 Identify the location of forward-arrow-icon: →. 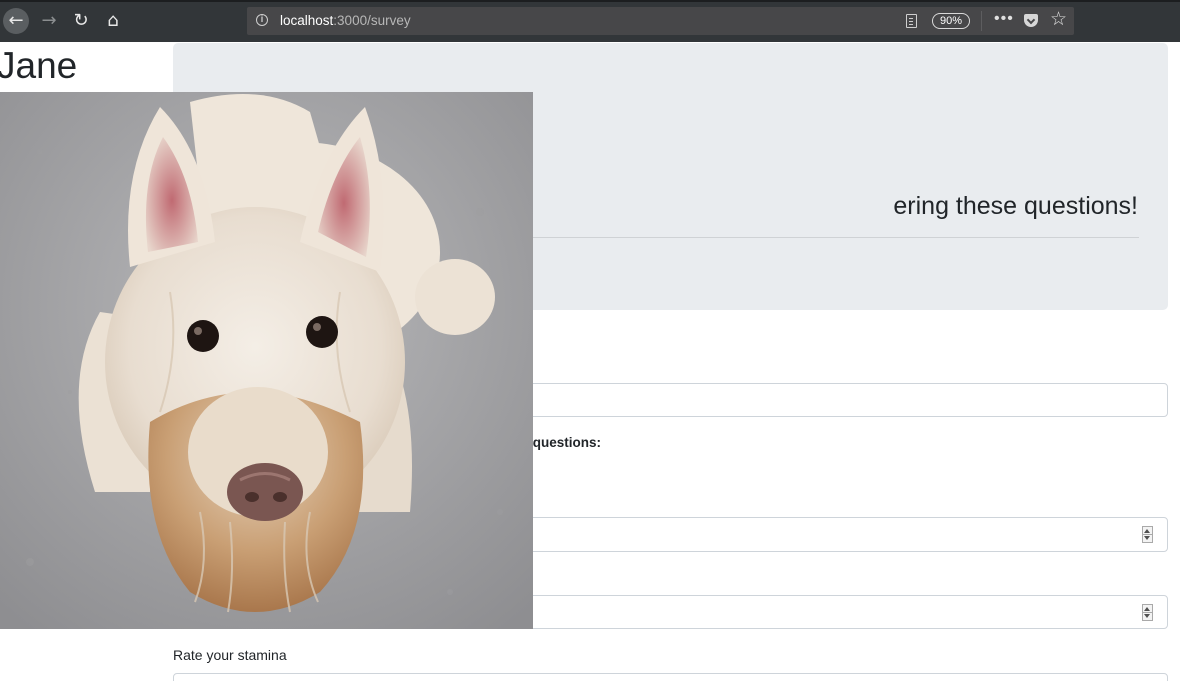
(49, 21).